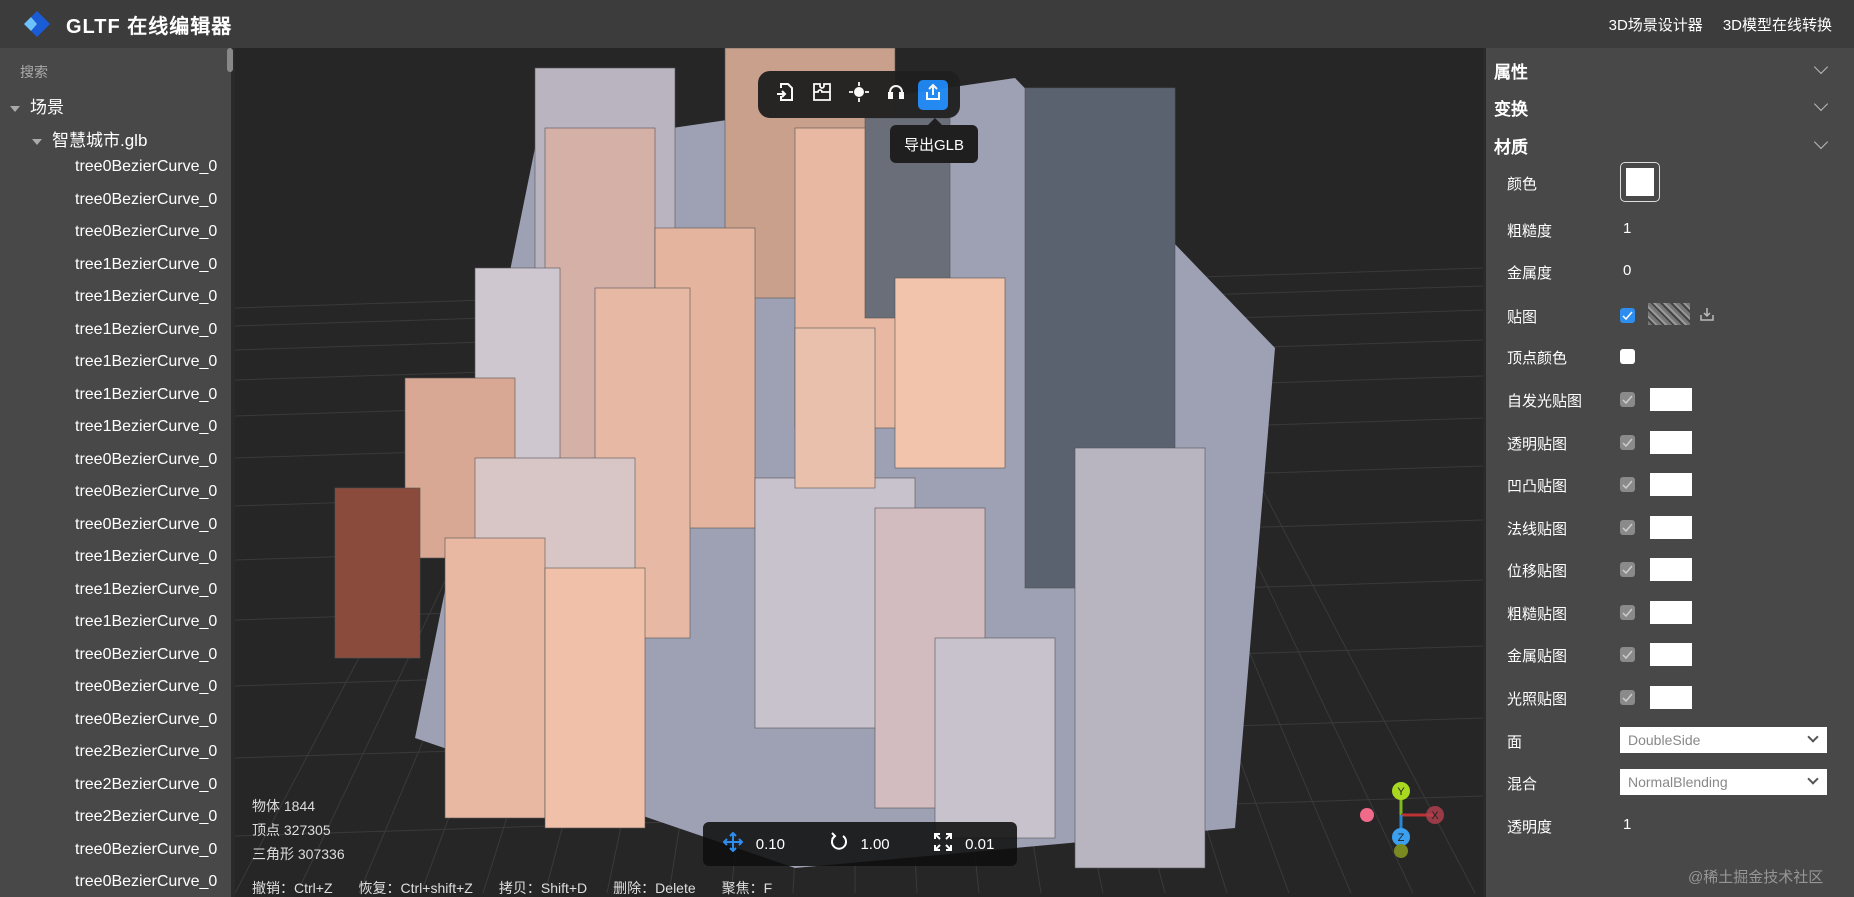  Describe the element at coordinates (1545, 401) in the screenshot. I see `map-slot-label: 自发光贴图` at that location.